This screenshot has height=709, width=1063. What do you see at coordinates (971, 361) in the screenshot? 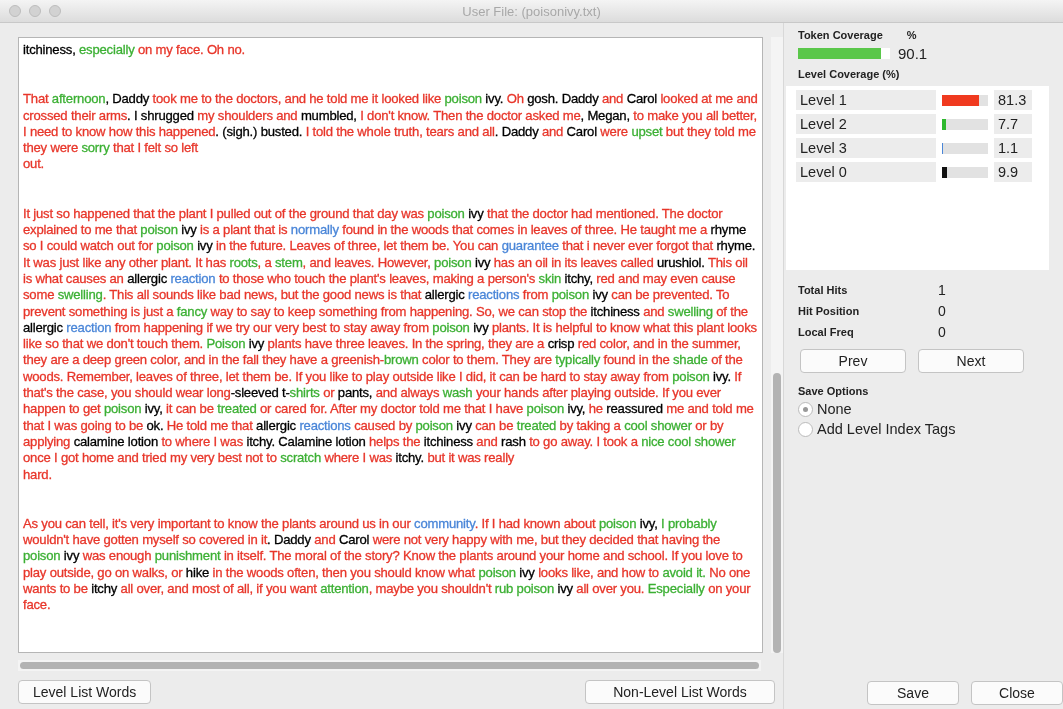
I see `nav-button: Next` at bounding box center [971, 361].